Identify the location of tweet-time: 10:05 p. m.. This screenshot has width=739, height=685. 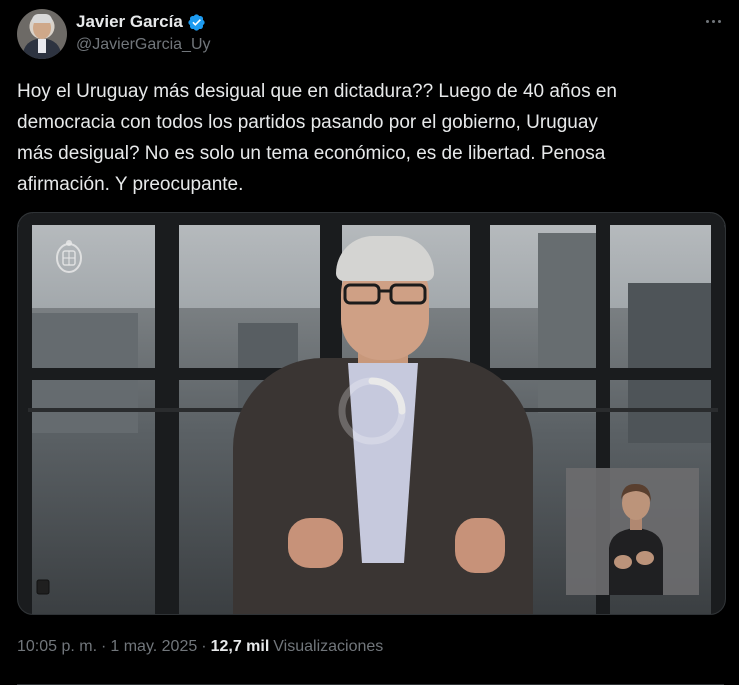
(57, 647).